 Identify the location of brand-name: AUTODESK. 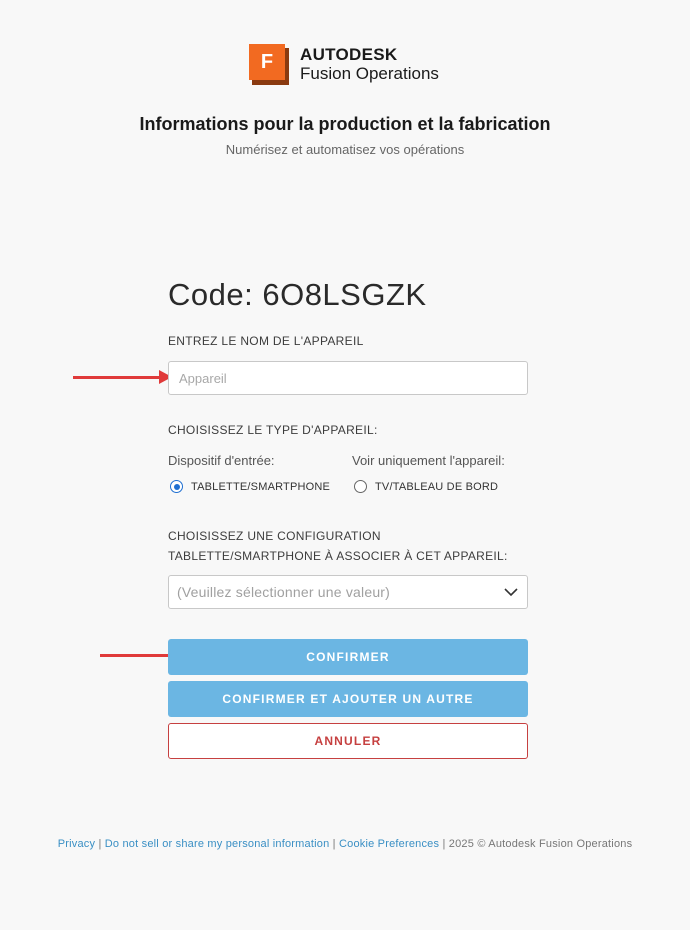
(349, 54).